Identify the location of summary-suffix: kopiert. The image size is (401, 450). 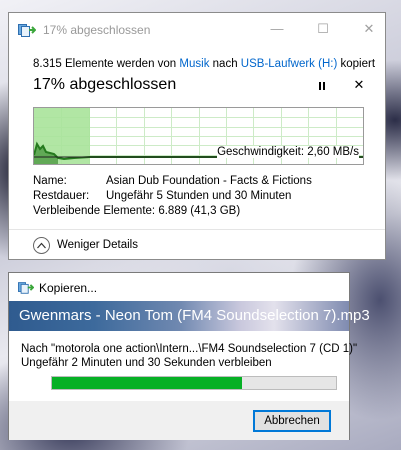
(358, 64).